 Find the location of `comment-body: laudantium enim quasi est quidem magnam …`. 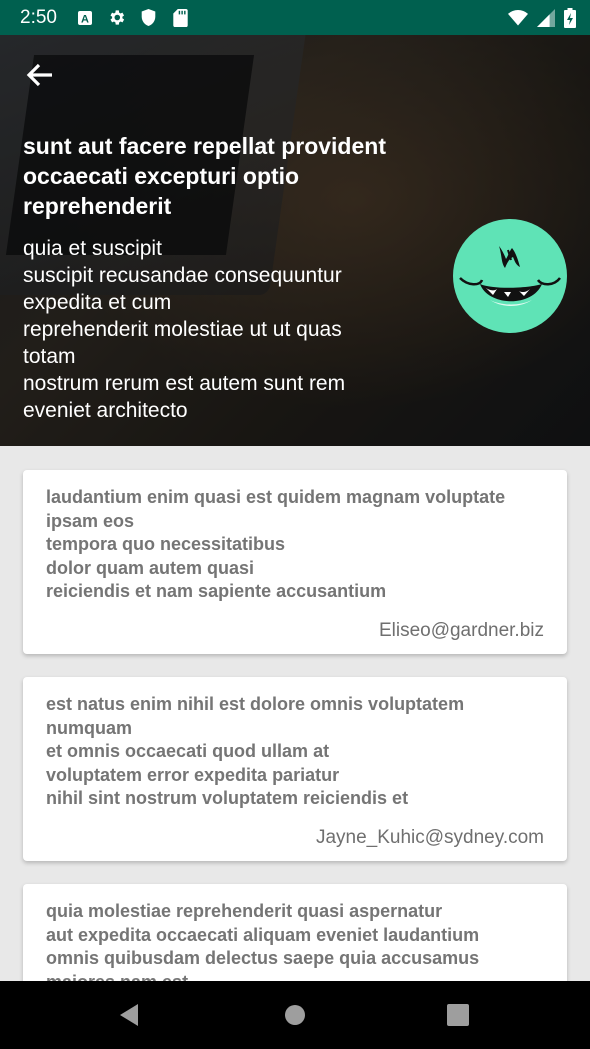

comment-body: laudantium enim quasi est quidem magnam … is located at coordinates (276, 544).